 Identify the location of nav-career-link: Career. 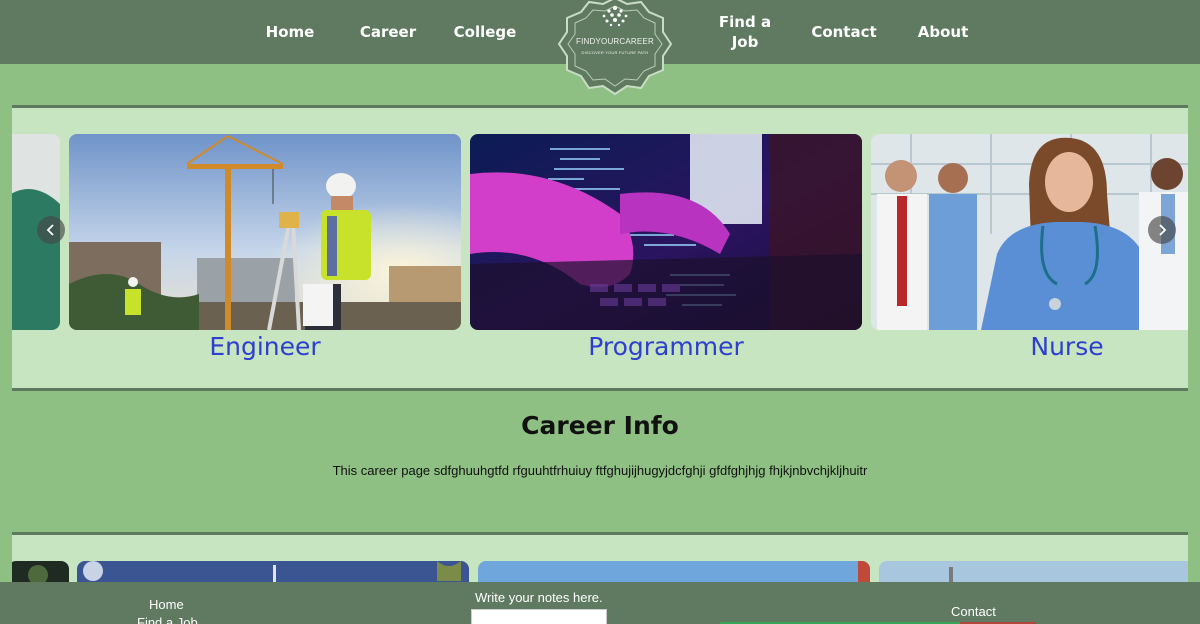
(388, 32).